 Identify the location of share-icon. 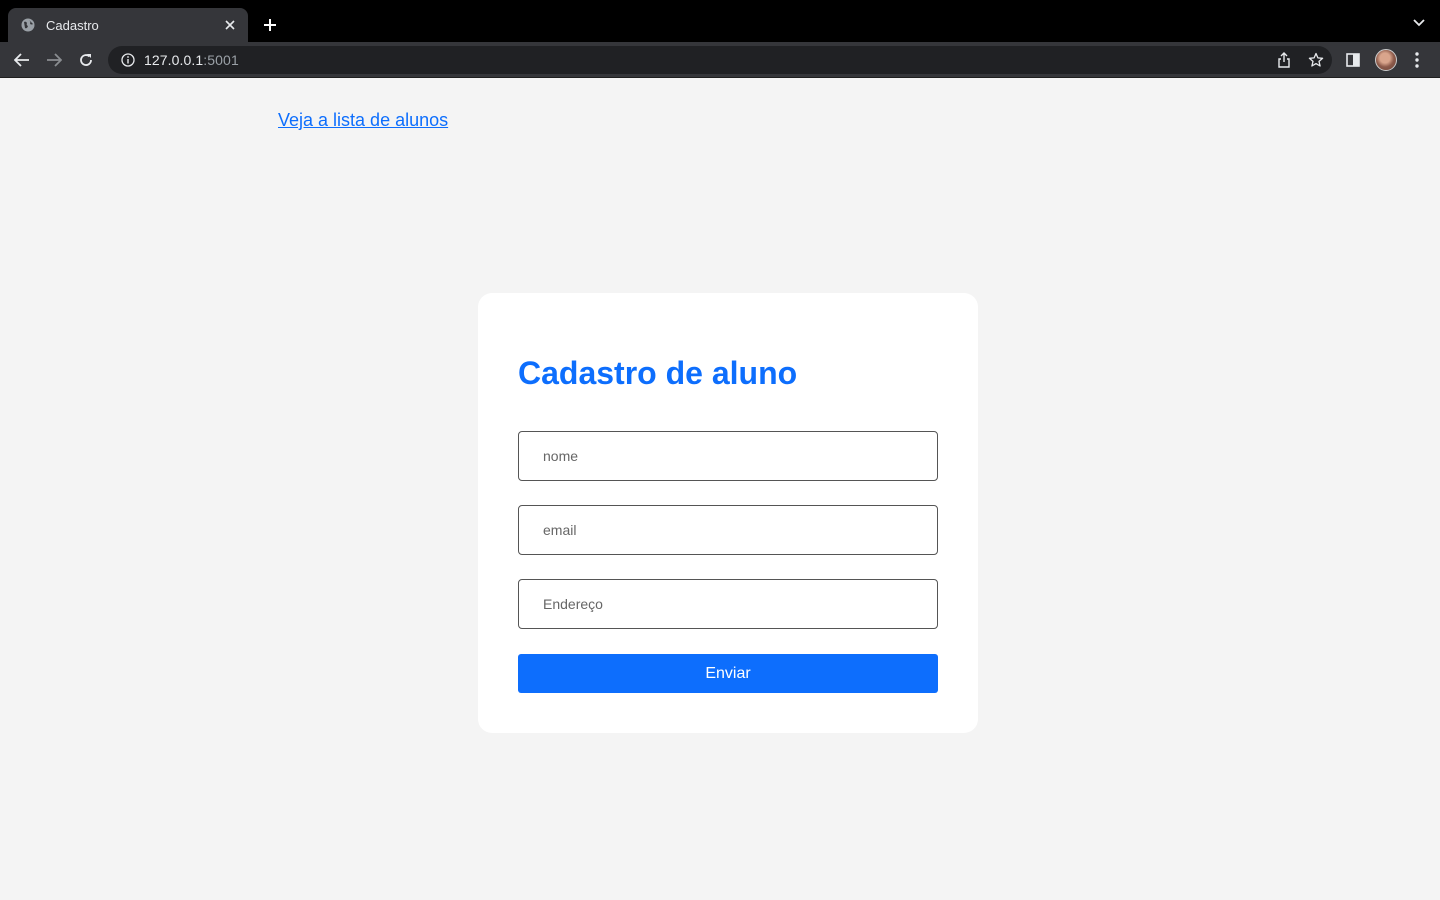
(1284, 60).